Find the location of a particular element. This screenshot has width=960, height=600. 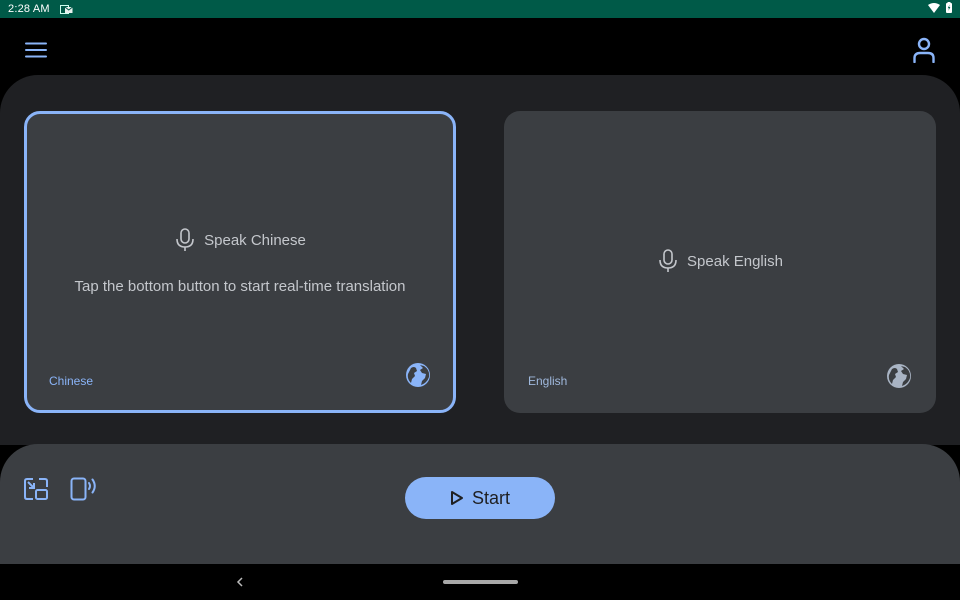

speaker-mode-button is located at coordinates (84, 489).